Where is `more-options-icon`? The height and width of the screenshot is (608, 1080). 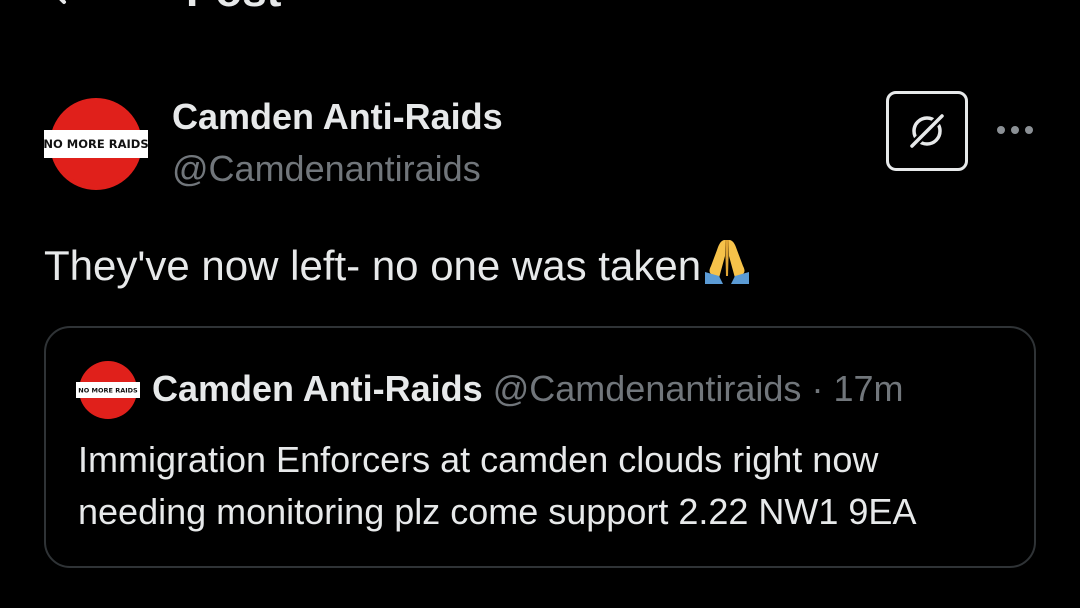 more-options-icon is located at coordinates (1015, 130).